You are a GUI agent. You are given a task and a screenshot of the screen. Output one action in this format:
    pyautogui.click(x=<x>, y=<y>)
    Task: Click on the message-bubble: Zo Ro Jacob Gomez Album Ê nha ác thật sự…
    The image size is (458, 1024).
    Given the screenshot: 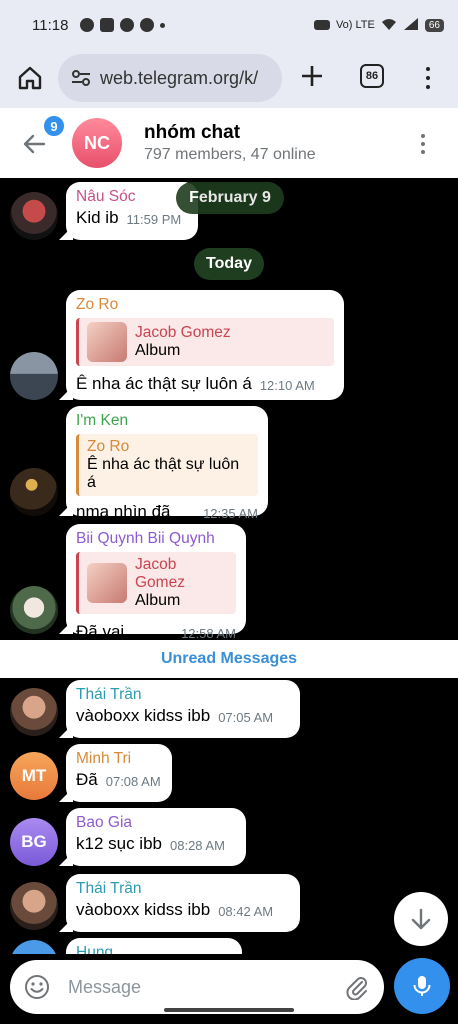 What is the action you would take?
    pyautogui.click(x=205, y=345)
    